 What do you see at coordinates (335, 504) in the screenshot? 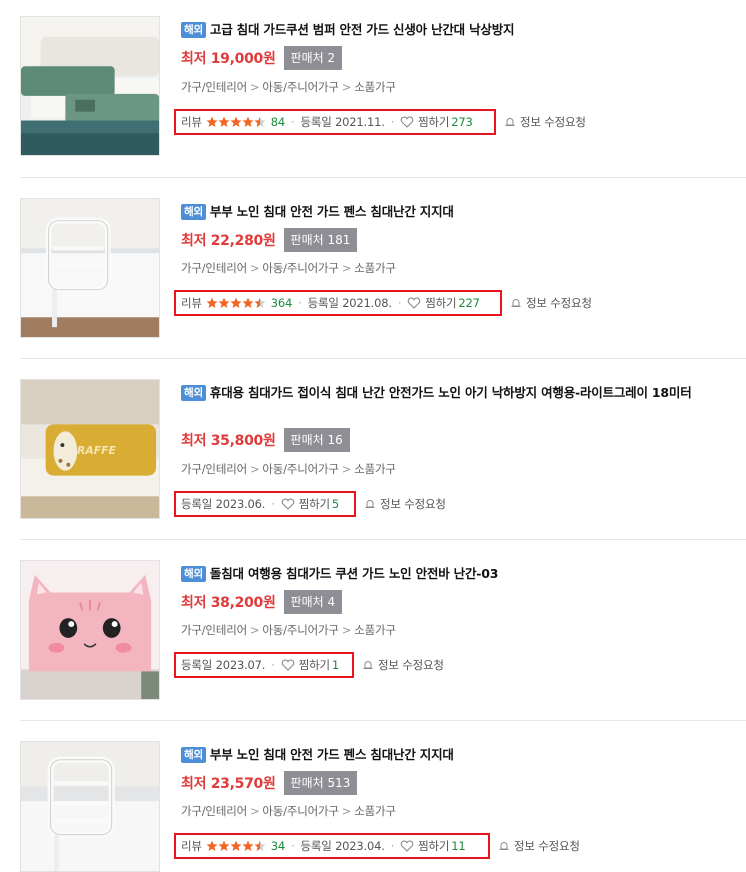
I see `wish-count: 5` at bounding box center [335, 504].